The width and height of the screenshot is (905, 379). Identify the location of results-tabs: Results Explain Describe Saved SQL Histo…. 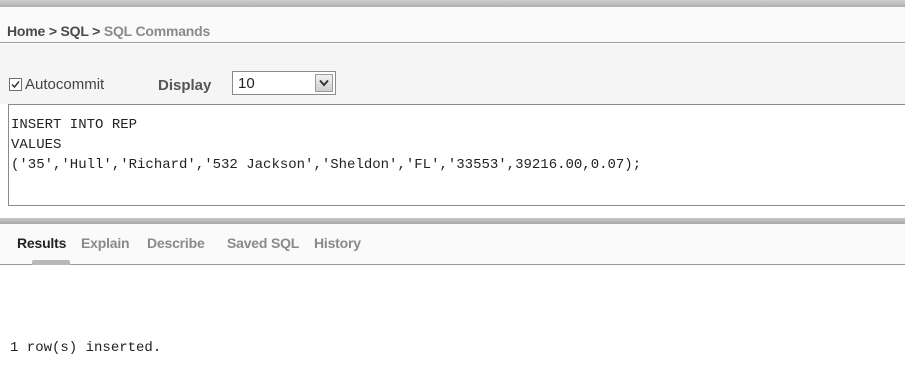
(452, 244).